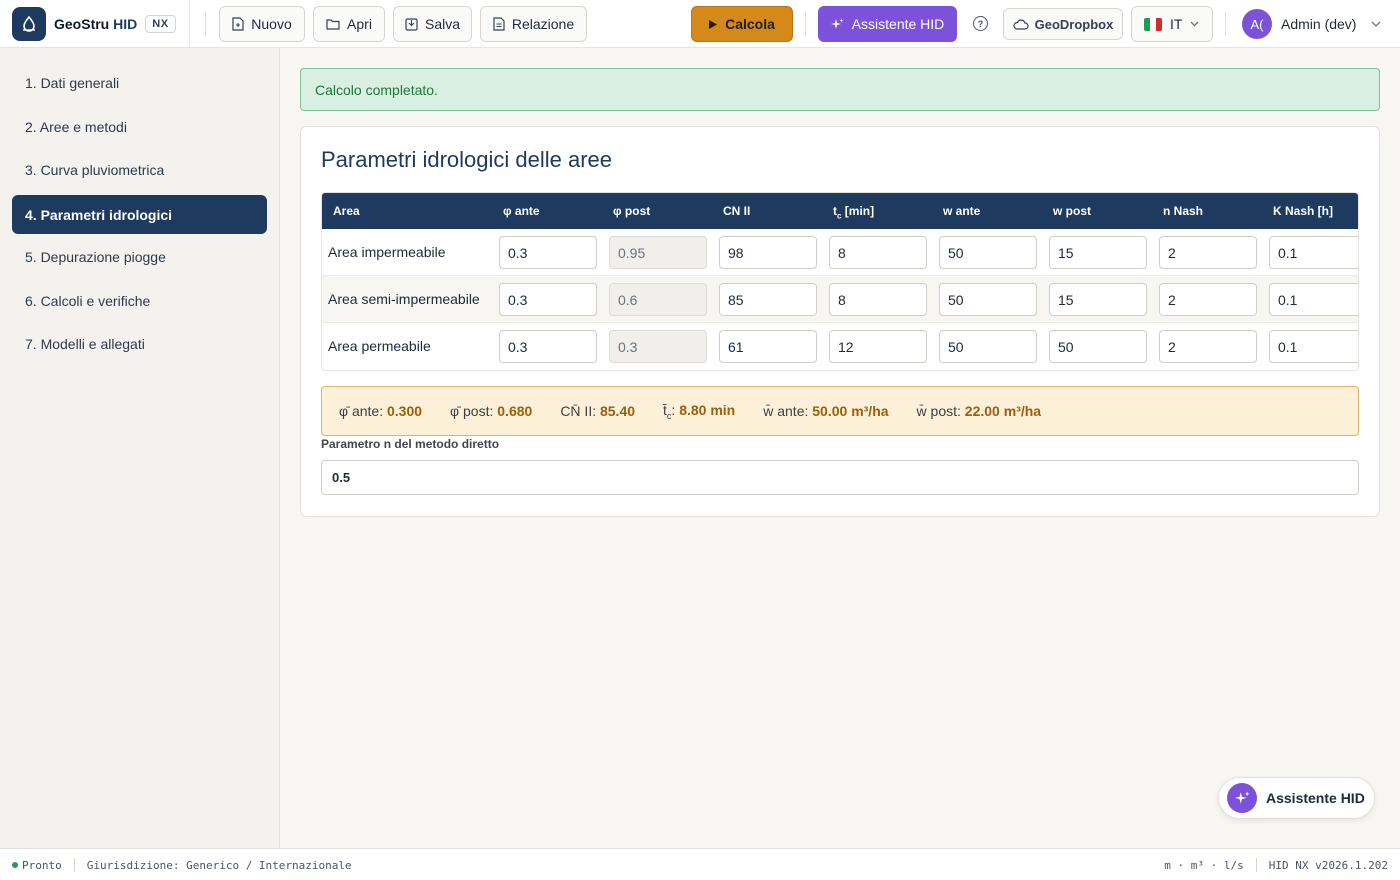 The image size is (1400, 880). I want to click on folder-icon, so click(333, 24).